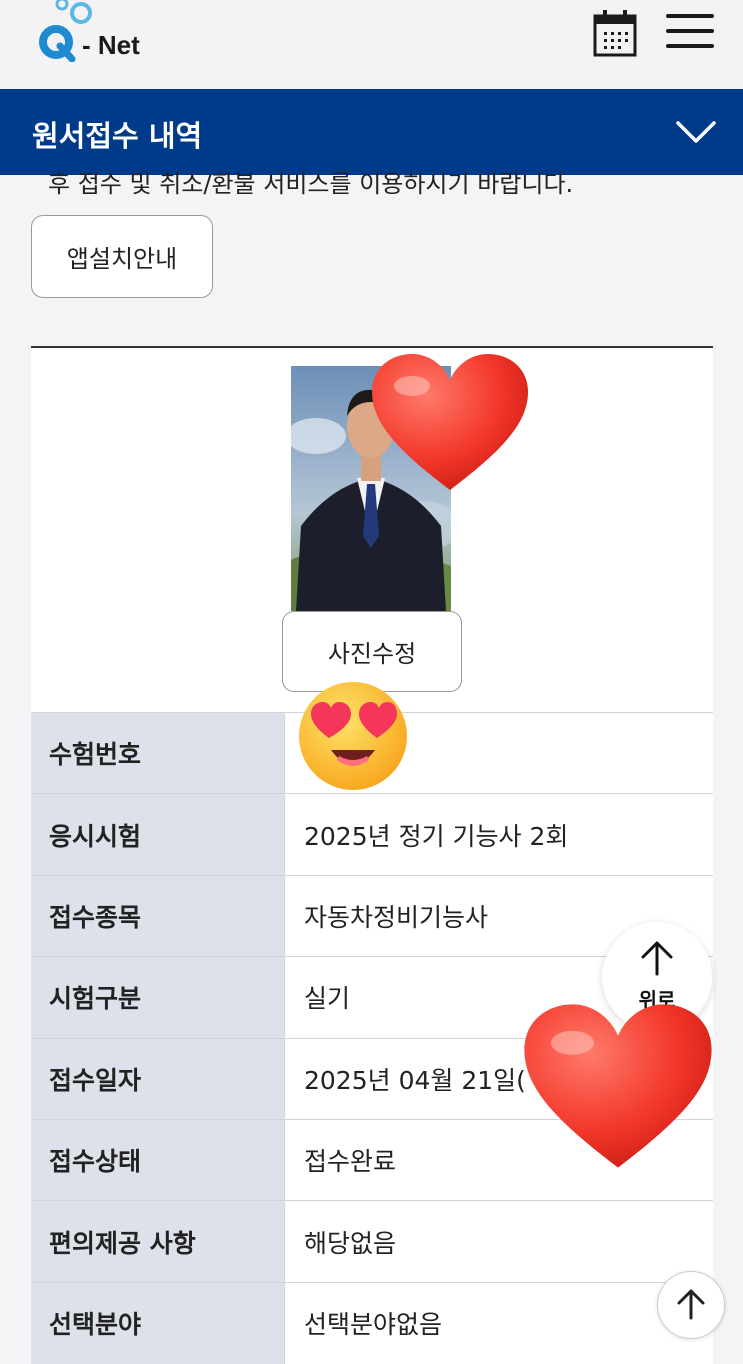 This screenshot has width=743, height=1364. I want to click on top-header: - Net, so click(371, 44).